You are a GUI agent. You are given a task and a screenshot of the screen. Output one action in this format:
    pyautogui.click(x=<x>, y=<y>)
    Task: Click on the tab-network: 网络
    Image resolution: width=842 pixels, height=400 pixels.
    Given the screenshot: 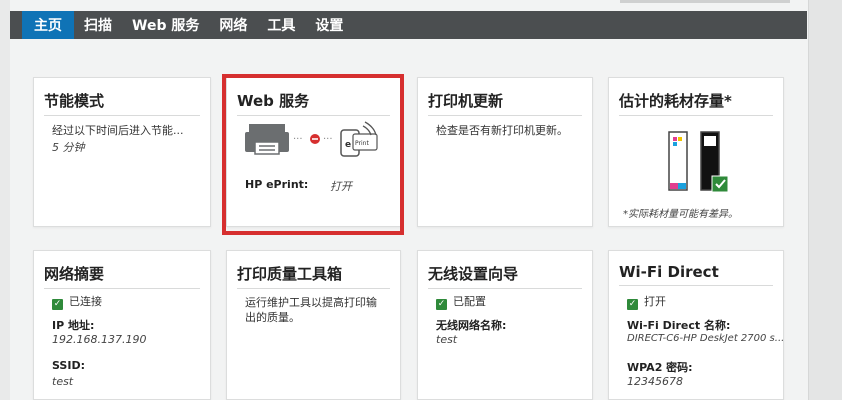 What is the action you would take?
    pyautogui.click(x=233, y=25)
    